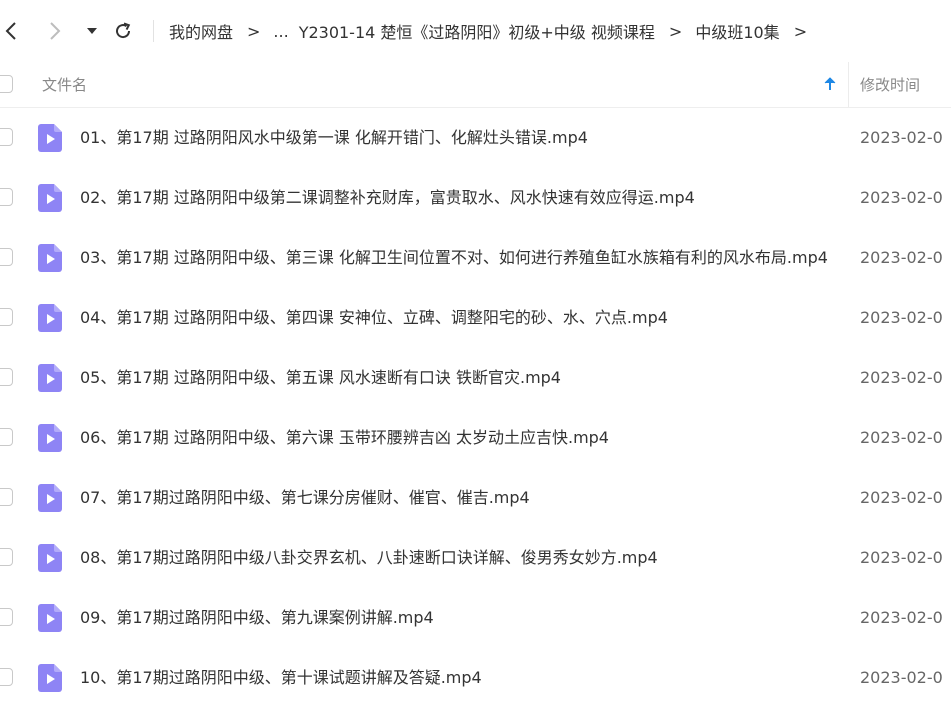 The height and width of the screenshot is (720, 951). I want to click on file-name: 05、第17期 过路阴阳中级、第五课 风水速断有口诀 铁断官灾.mp4, so click(458, 378).